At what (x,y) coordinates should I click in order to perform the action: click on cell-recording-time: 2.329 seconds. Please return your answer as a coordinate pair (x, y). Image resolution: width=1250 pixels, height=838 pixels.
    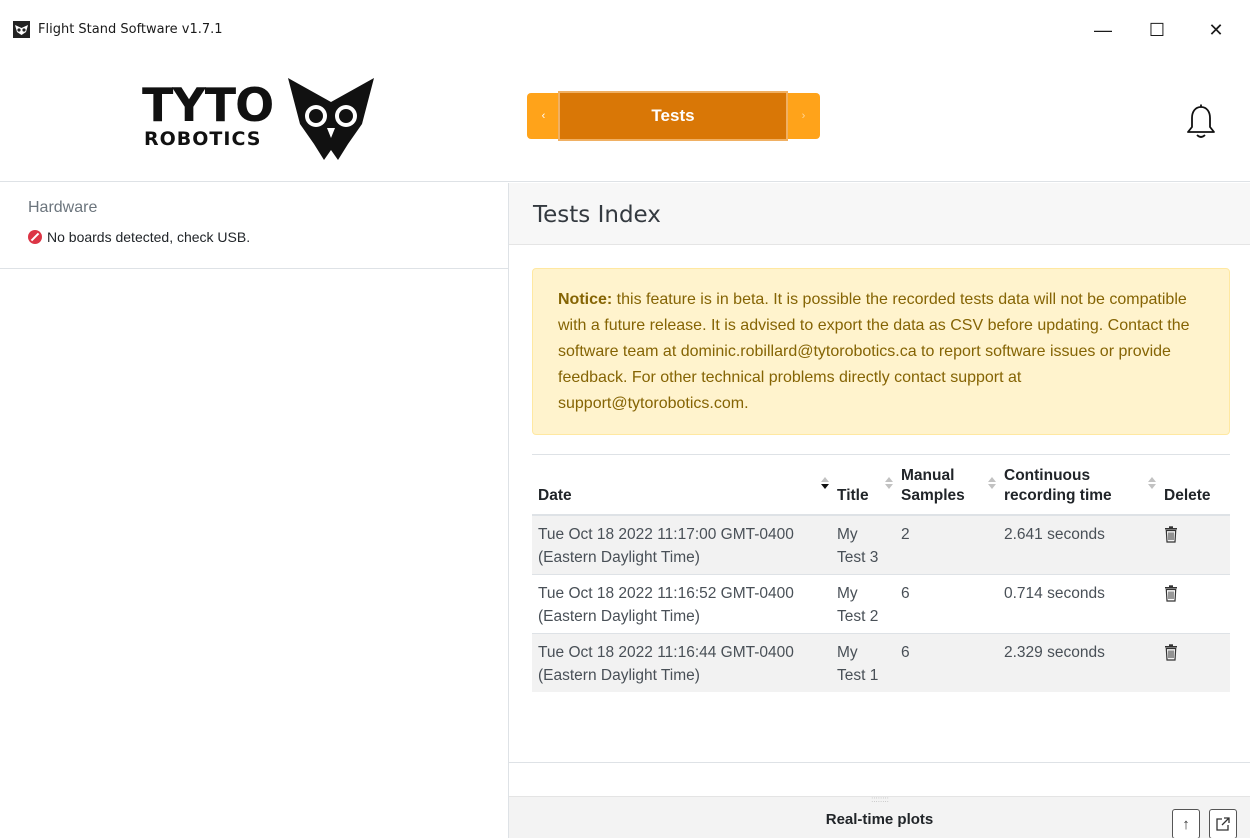
    Looking at the image, I should click on (1078, 662).